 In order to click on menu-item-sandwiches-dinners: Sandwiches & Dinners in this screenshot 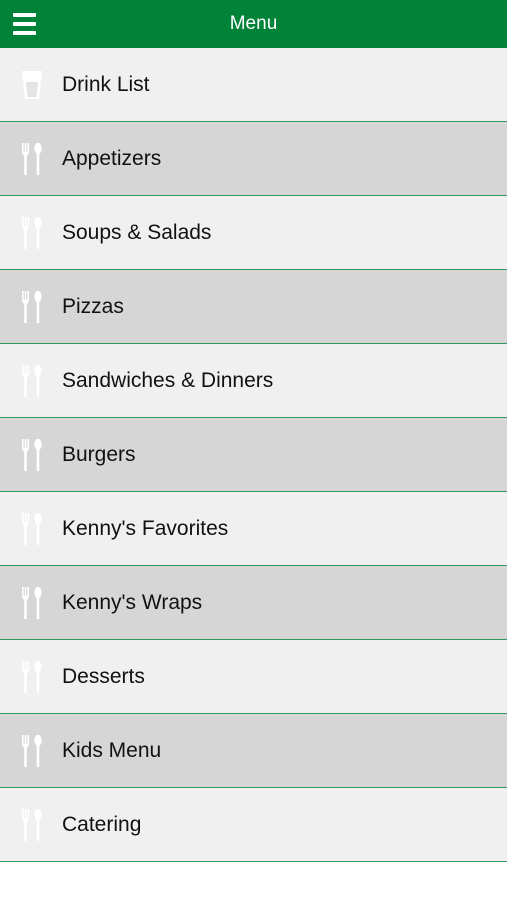, I will do `click(253, 381)`.